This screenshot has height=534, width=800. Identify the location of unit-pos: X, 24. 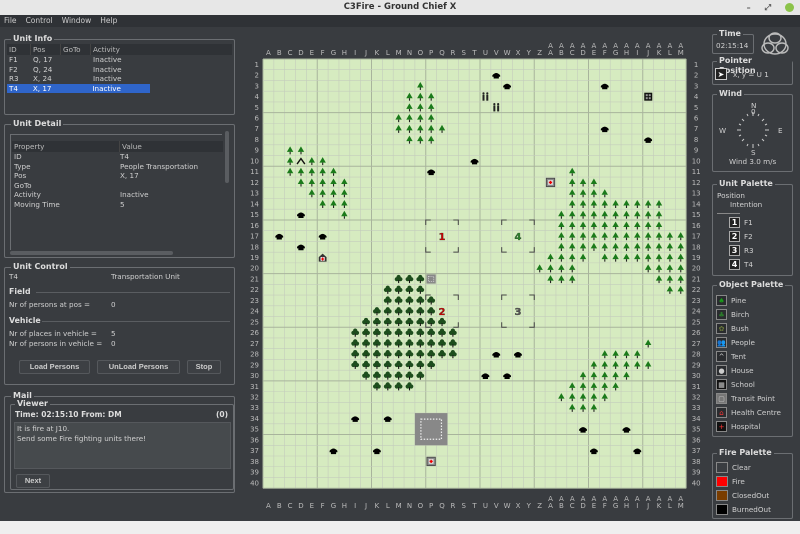
(42, 78).